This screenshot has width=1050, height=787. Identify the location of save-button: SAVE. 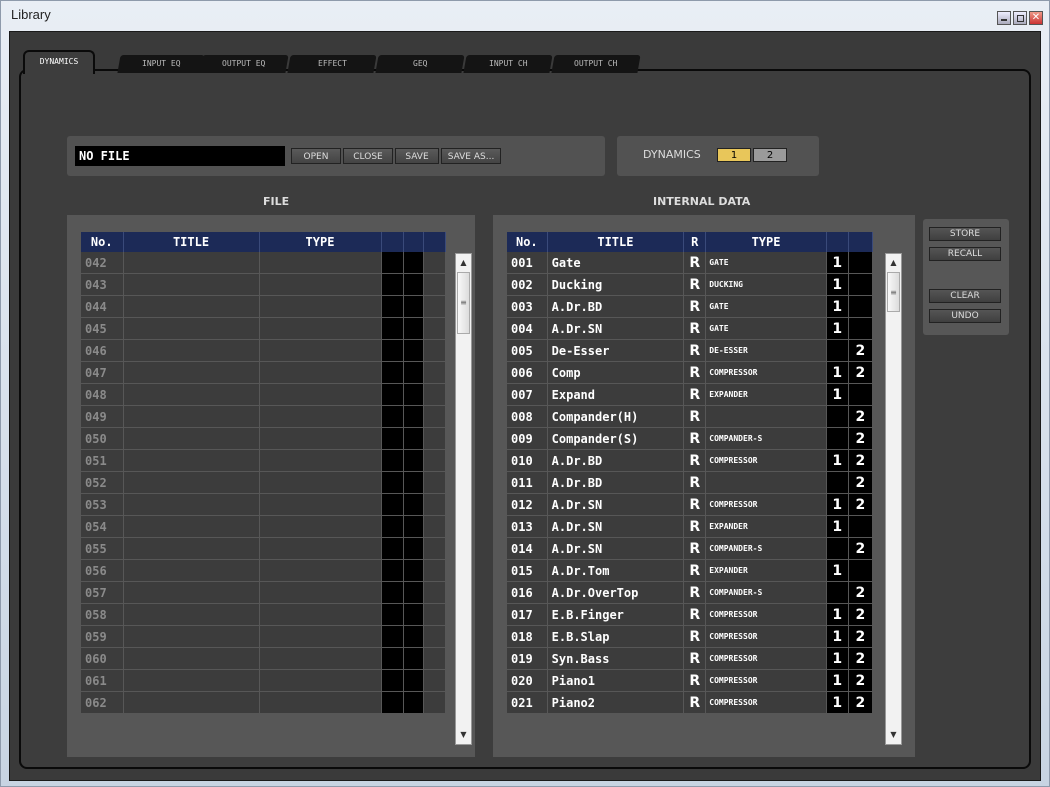
(417, 156).